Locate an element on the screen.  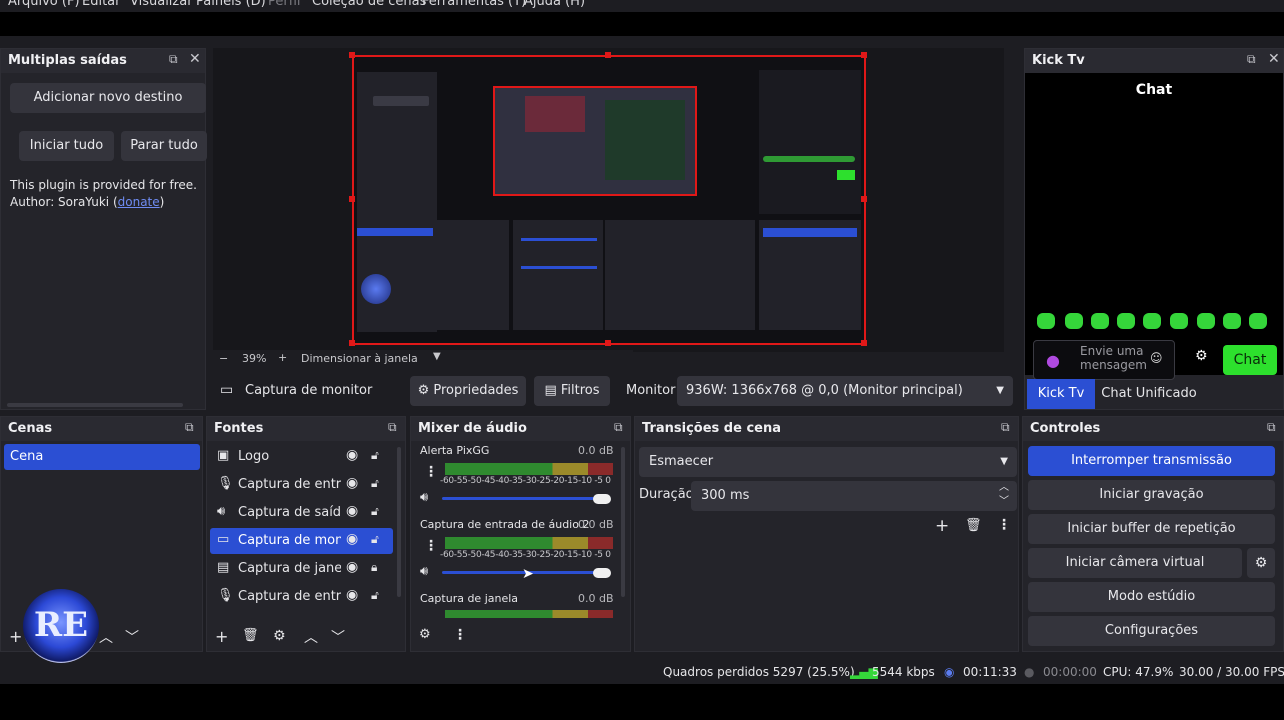
zoom-in-button: + is located at coordinates (282, 357).